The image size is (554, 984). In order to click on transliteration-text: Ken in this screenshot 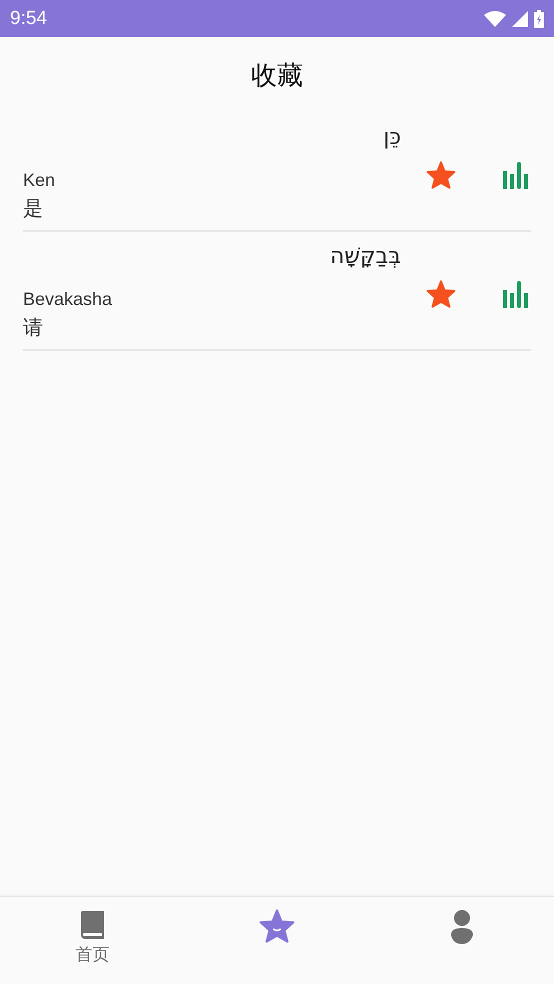, I will do `click(39, 180)`.